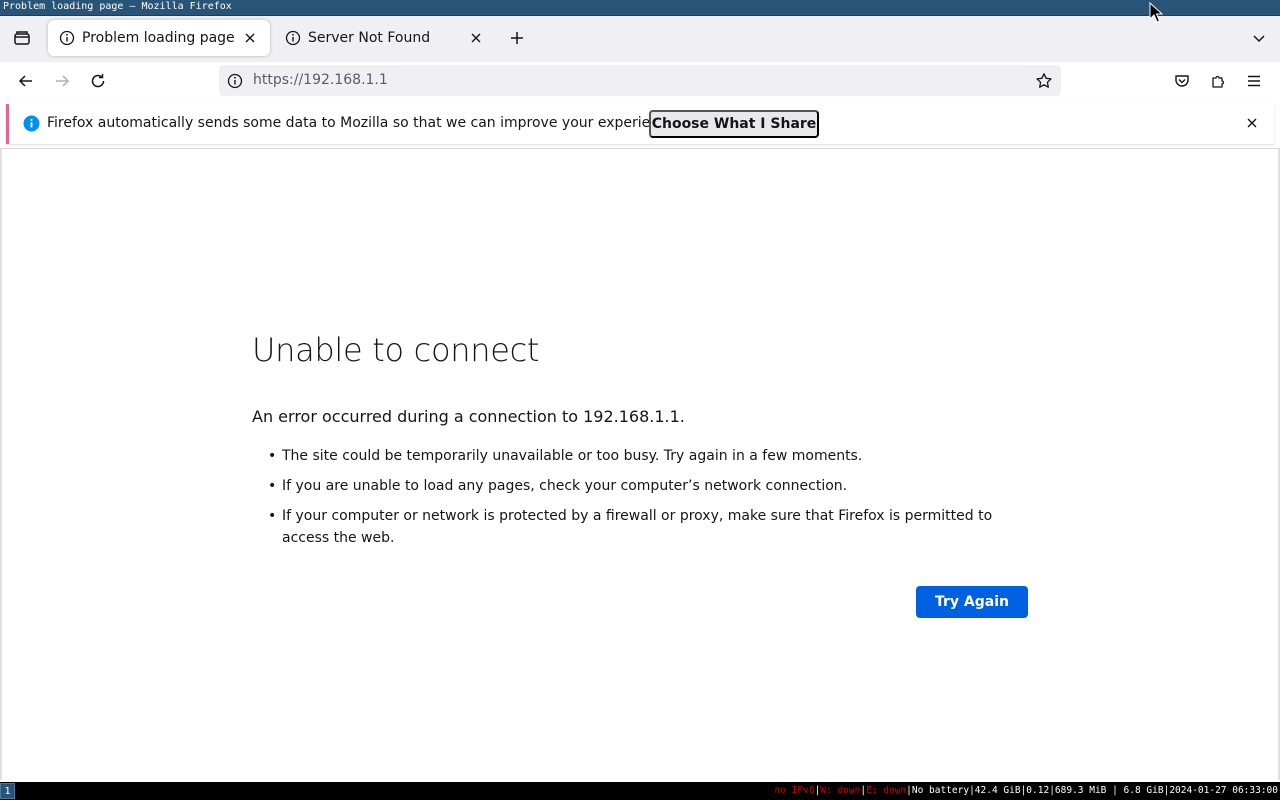 This screenshot has height=800, width=1280. What do you see at coordinates (7, 791) in the screenshot?
I see `workspace-button: 1` at bounding box center [7, 791].